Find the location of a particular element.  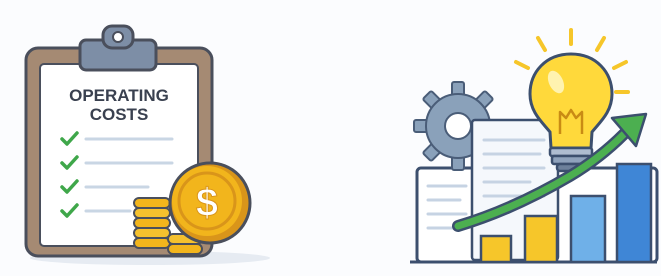

clip-icon is located at coordinates (118, 48).